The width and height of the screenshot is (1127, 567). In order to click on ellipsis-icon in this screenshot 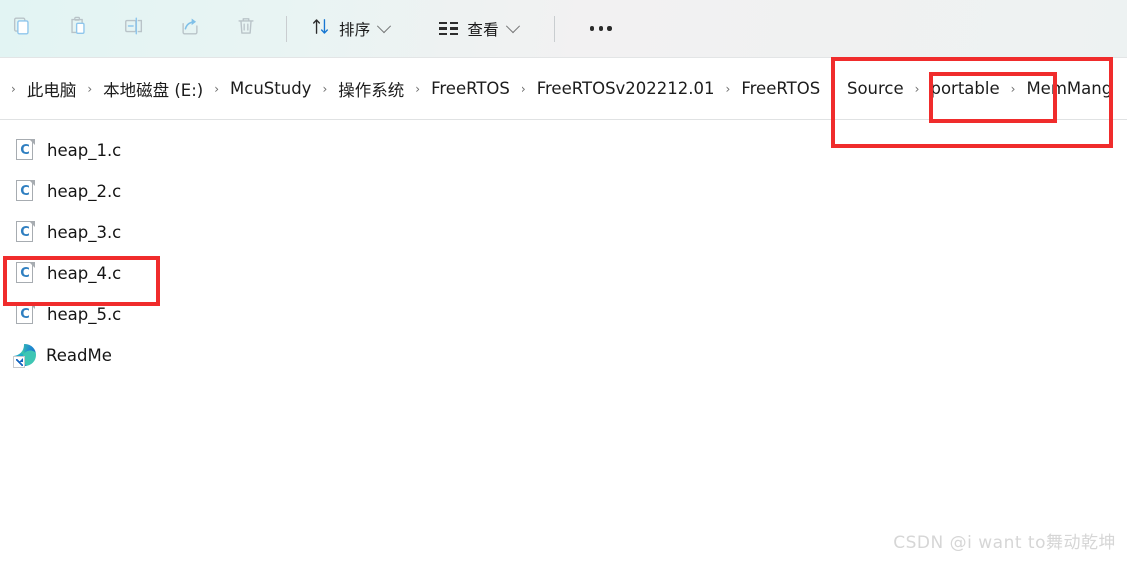, I will do `click(601, 28)`.